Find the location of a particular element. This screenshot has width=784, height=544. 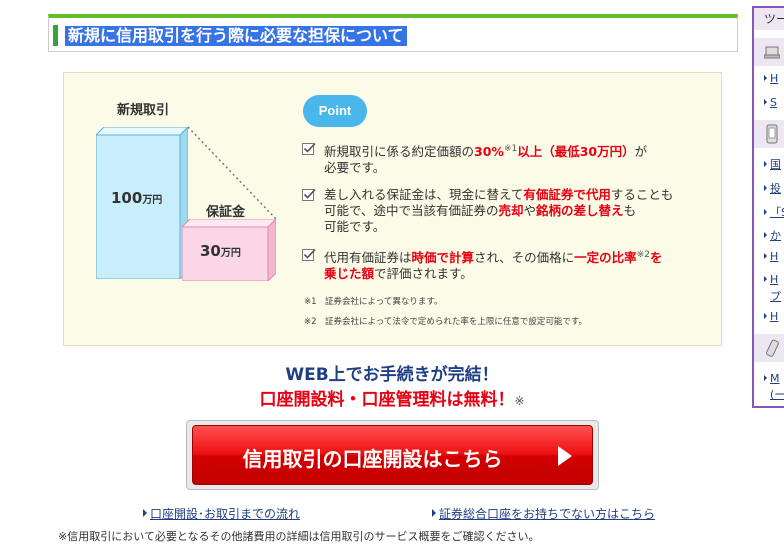

section-title: 新規に信用取引を行う際に必要な担保について is located at coordinates (236, 36).